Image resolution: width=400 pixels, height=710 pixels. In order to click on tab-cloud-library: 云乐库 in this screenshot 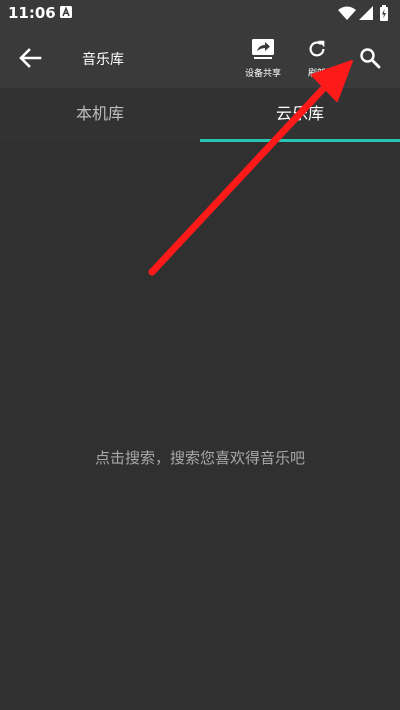, I will do `click(300, 115)`.